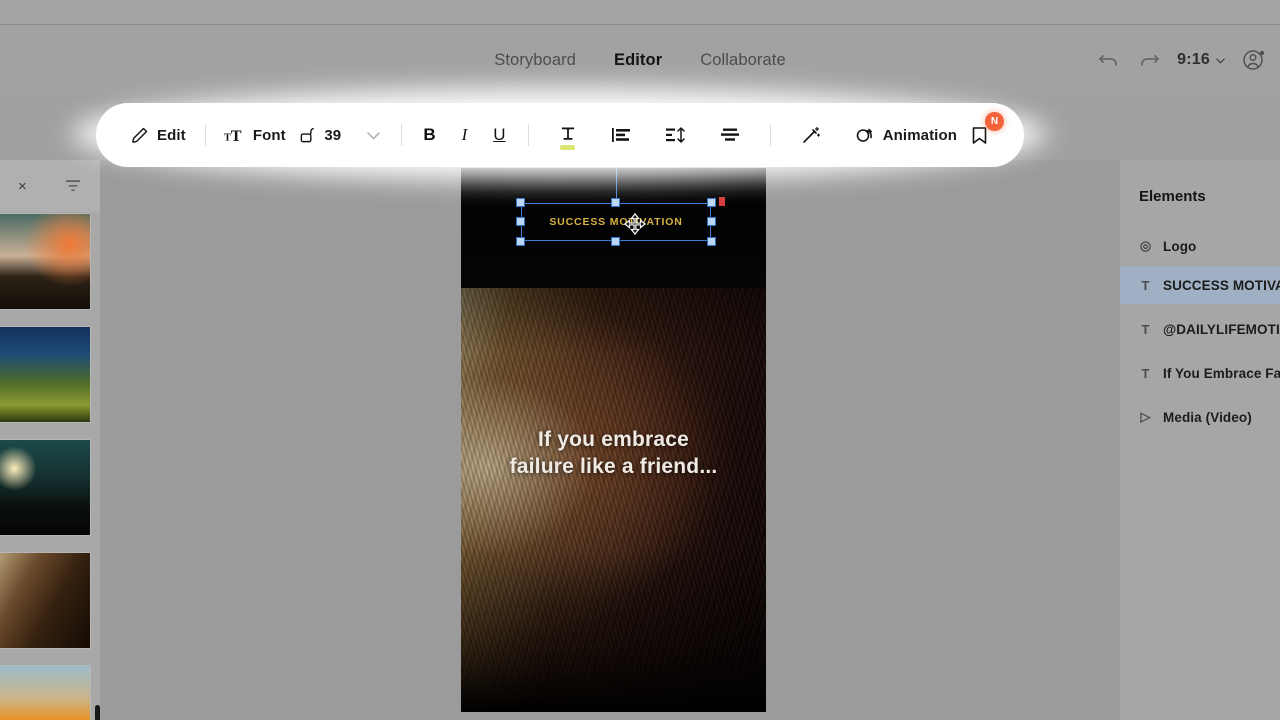 The width and height of the screenshot is (1280, 720). What do you see at coordinates (499, 135) in the screenshot?
I see `underline-button: U` at bounding box center [499, 135].